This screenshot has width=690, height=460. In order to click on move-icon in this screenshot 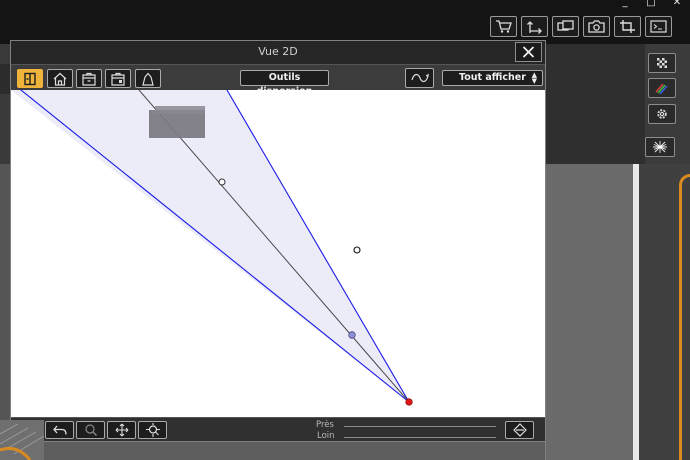, I will do `click(121, 430)`.